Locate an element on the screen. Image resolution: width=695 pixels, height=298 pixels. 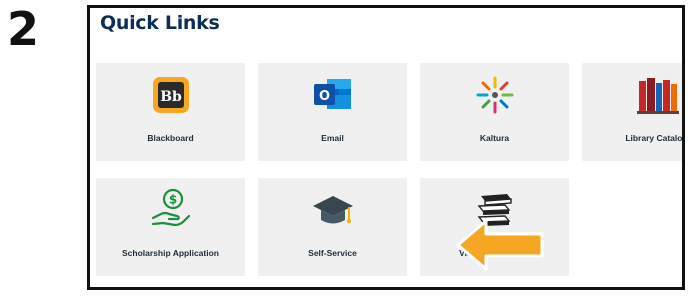
scholarship-hand-dollar-icon: $ is located at coordinates (171, 210).